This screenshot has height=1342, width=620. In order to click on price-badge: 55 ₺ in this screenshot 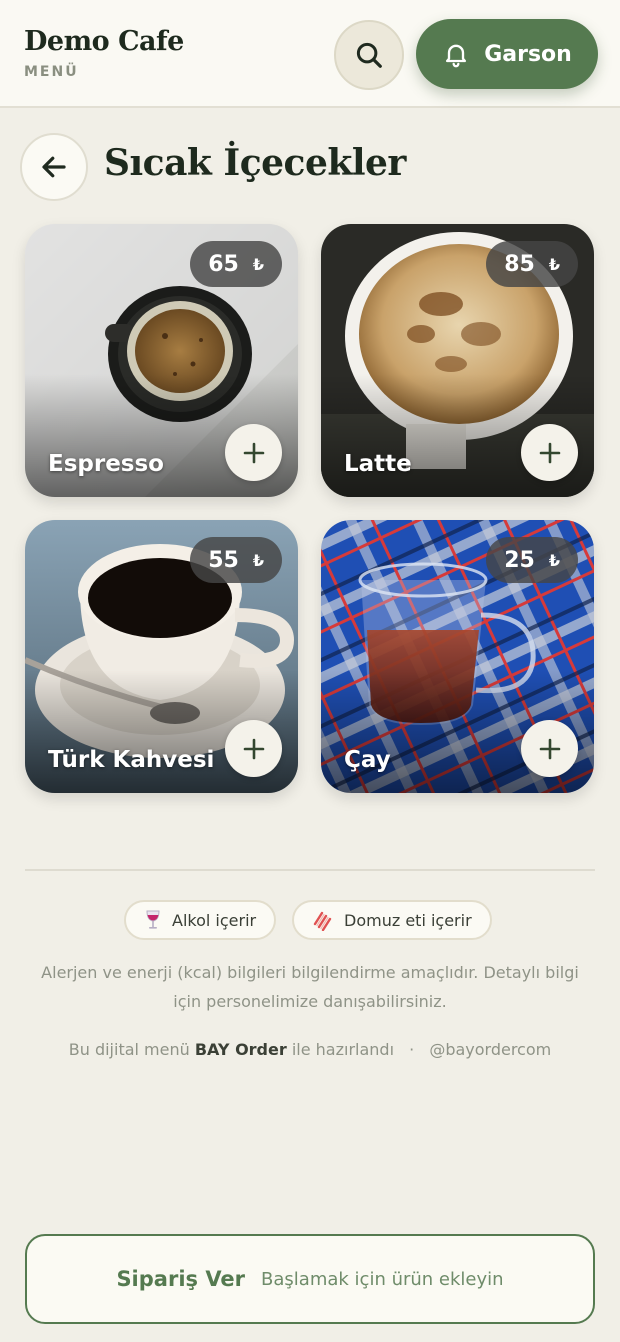, I will do `click(236, 560)`.